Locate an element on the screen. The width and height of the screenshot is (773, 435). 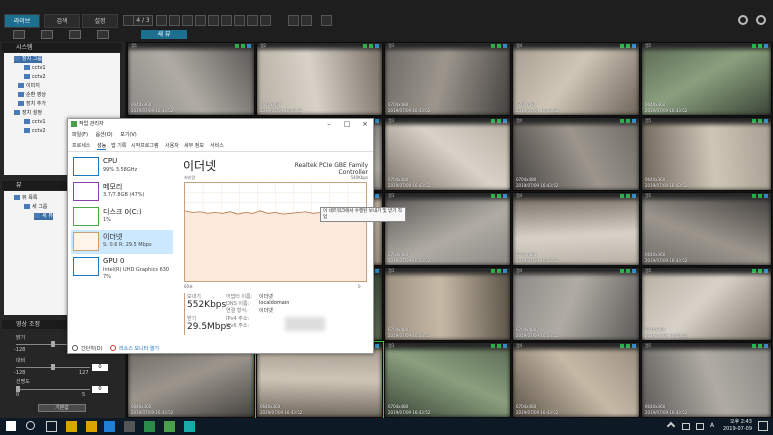
layout-3x3-icon is located at coordinates (187, 20).